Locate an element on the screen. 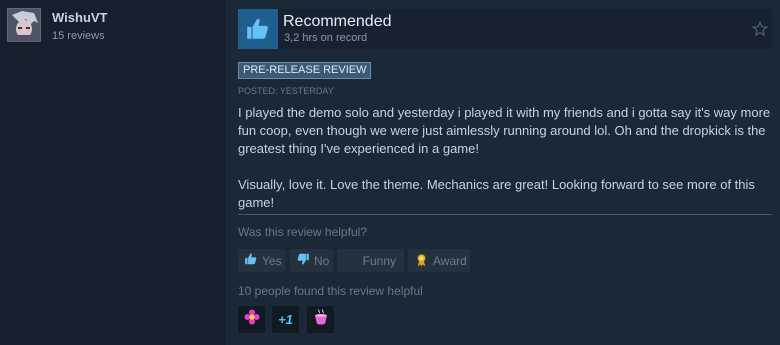 The image size is (780, 345). avatar-image is located at coordinates (24, 25).